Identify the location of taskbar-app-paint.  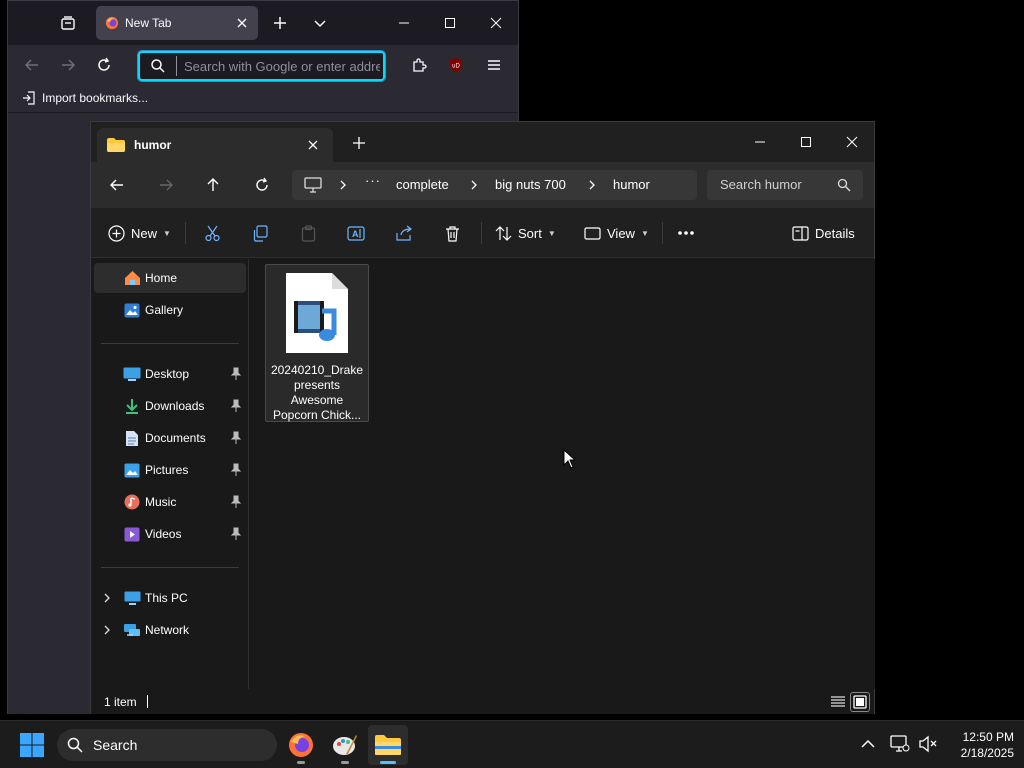
(345, 745).